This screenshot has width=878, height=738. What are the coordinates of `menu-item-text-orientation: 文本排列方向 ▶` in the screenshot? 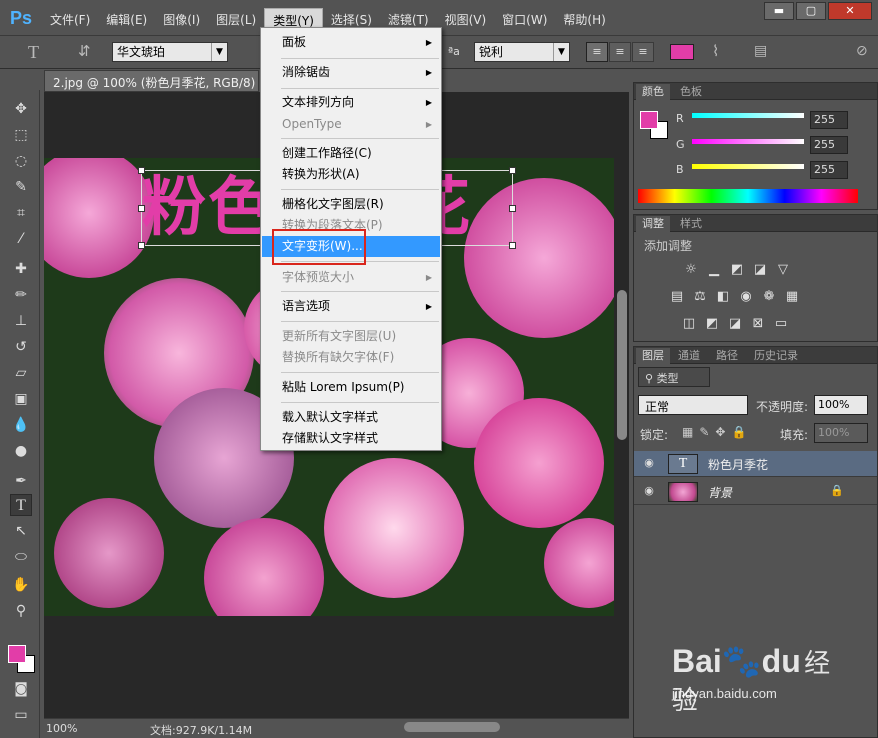 It's located at (351, 102).